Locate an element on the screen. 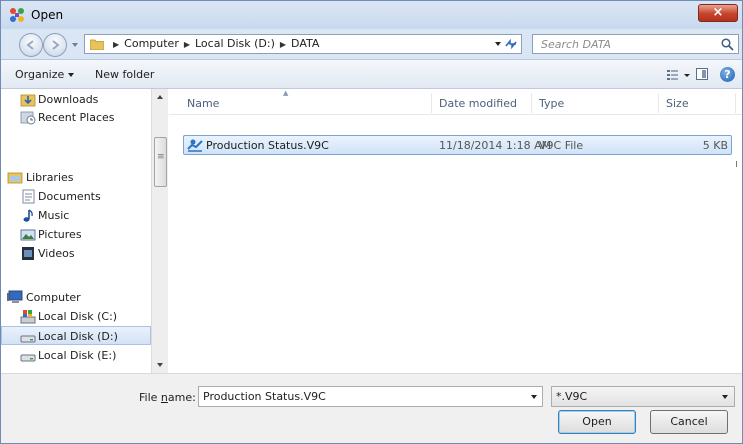 This screenshot has width=743, height=444. file-name-label-post: ame: is located at coordinates (181, 397).